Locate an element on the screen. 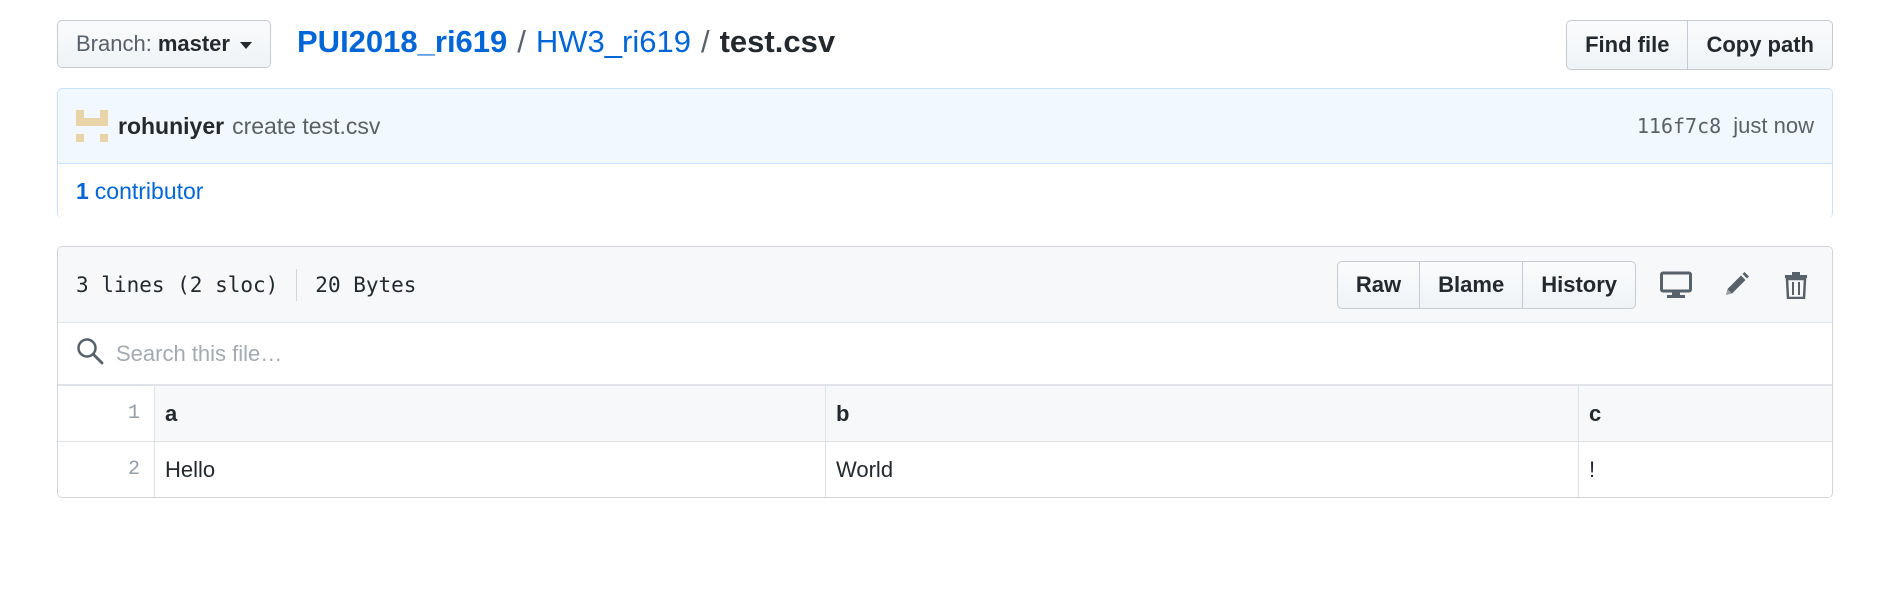  raw-button: Raw is located at coordinates (1378, 285).